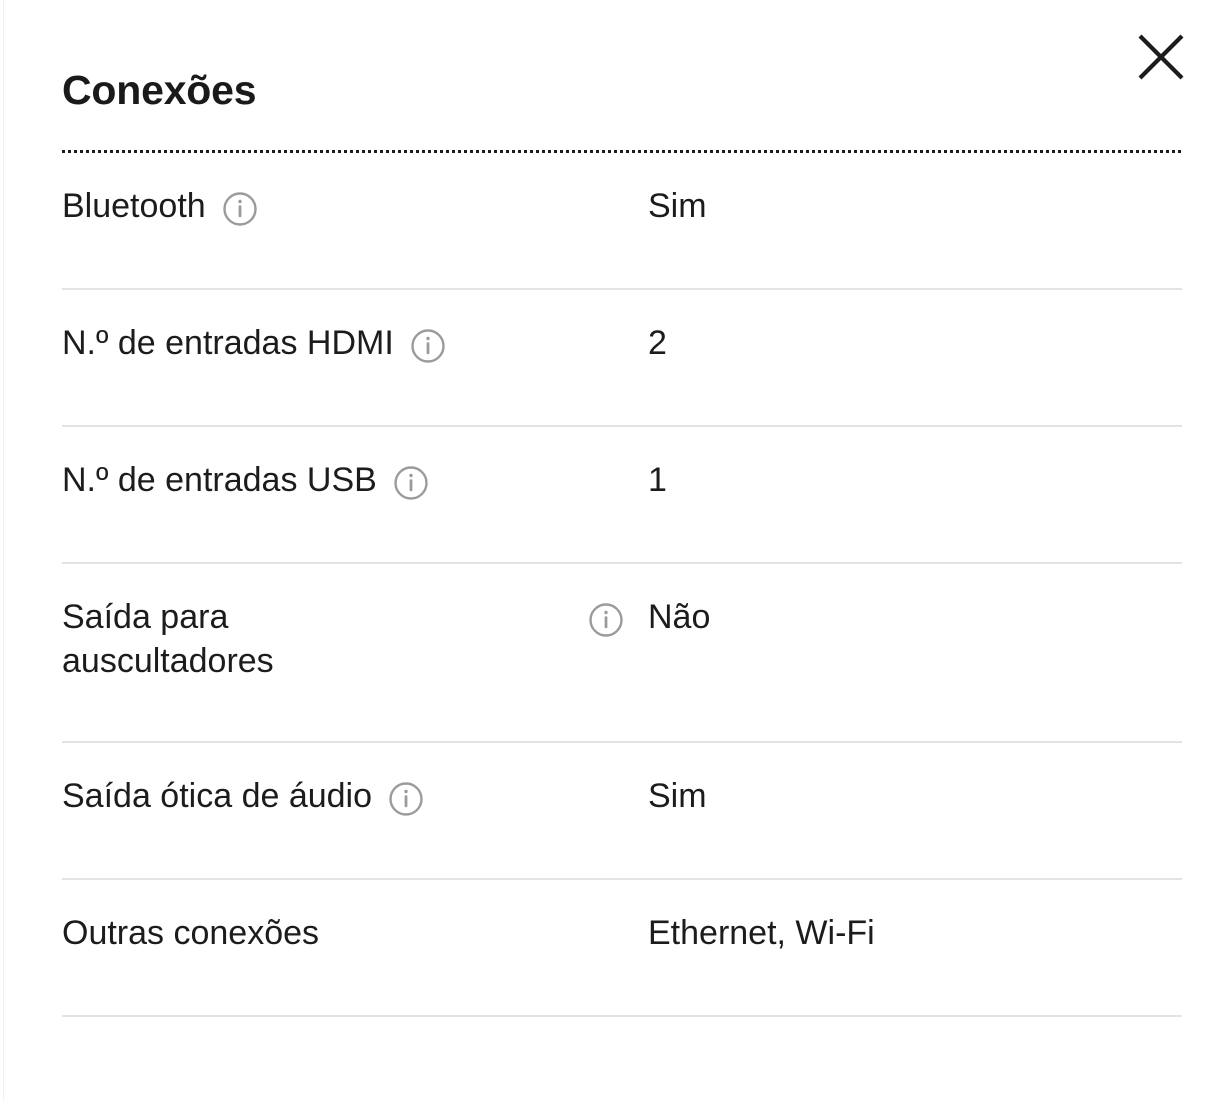 The height and width of the screenshot is (1101, 1228). I want to click on label-group: N.º de entradas HDMI, so click(254, 344).